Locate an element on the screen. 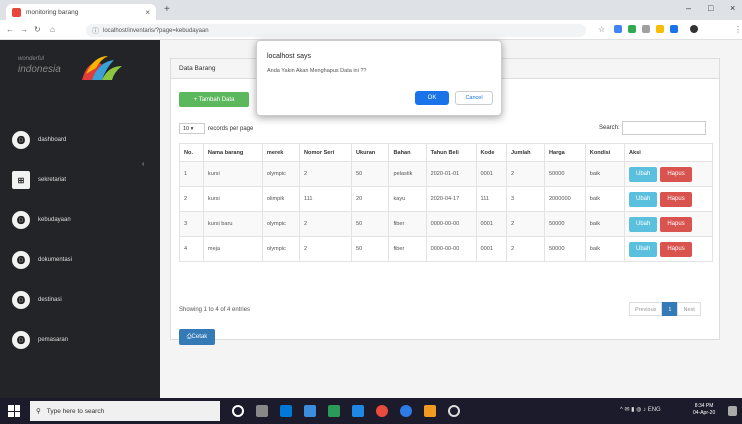  actions-cell: Ubah Hapus is located at coordinates (668, 249).